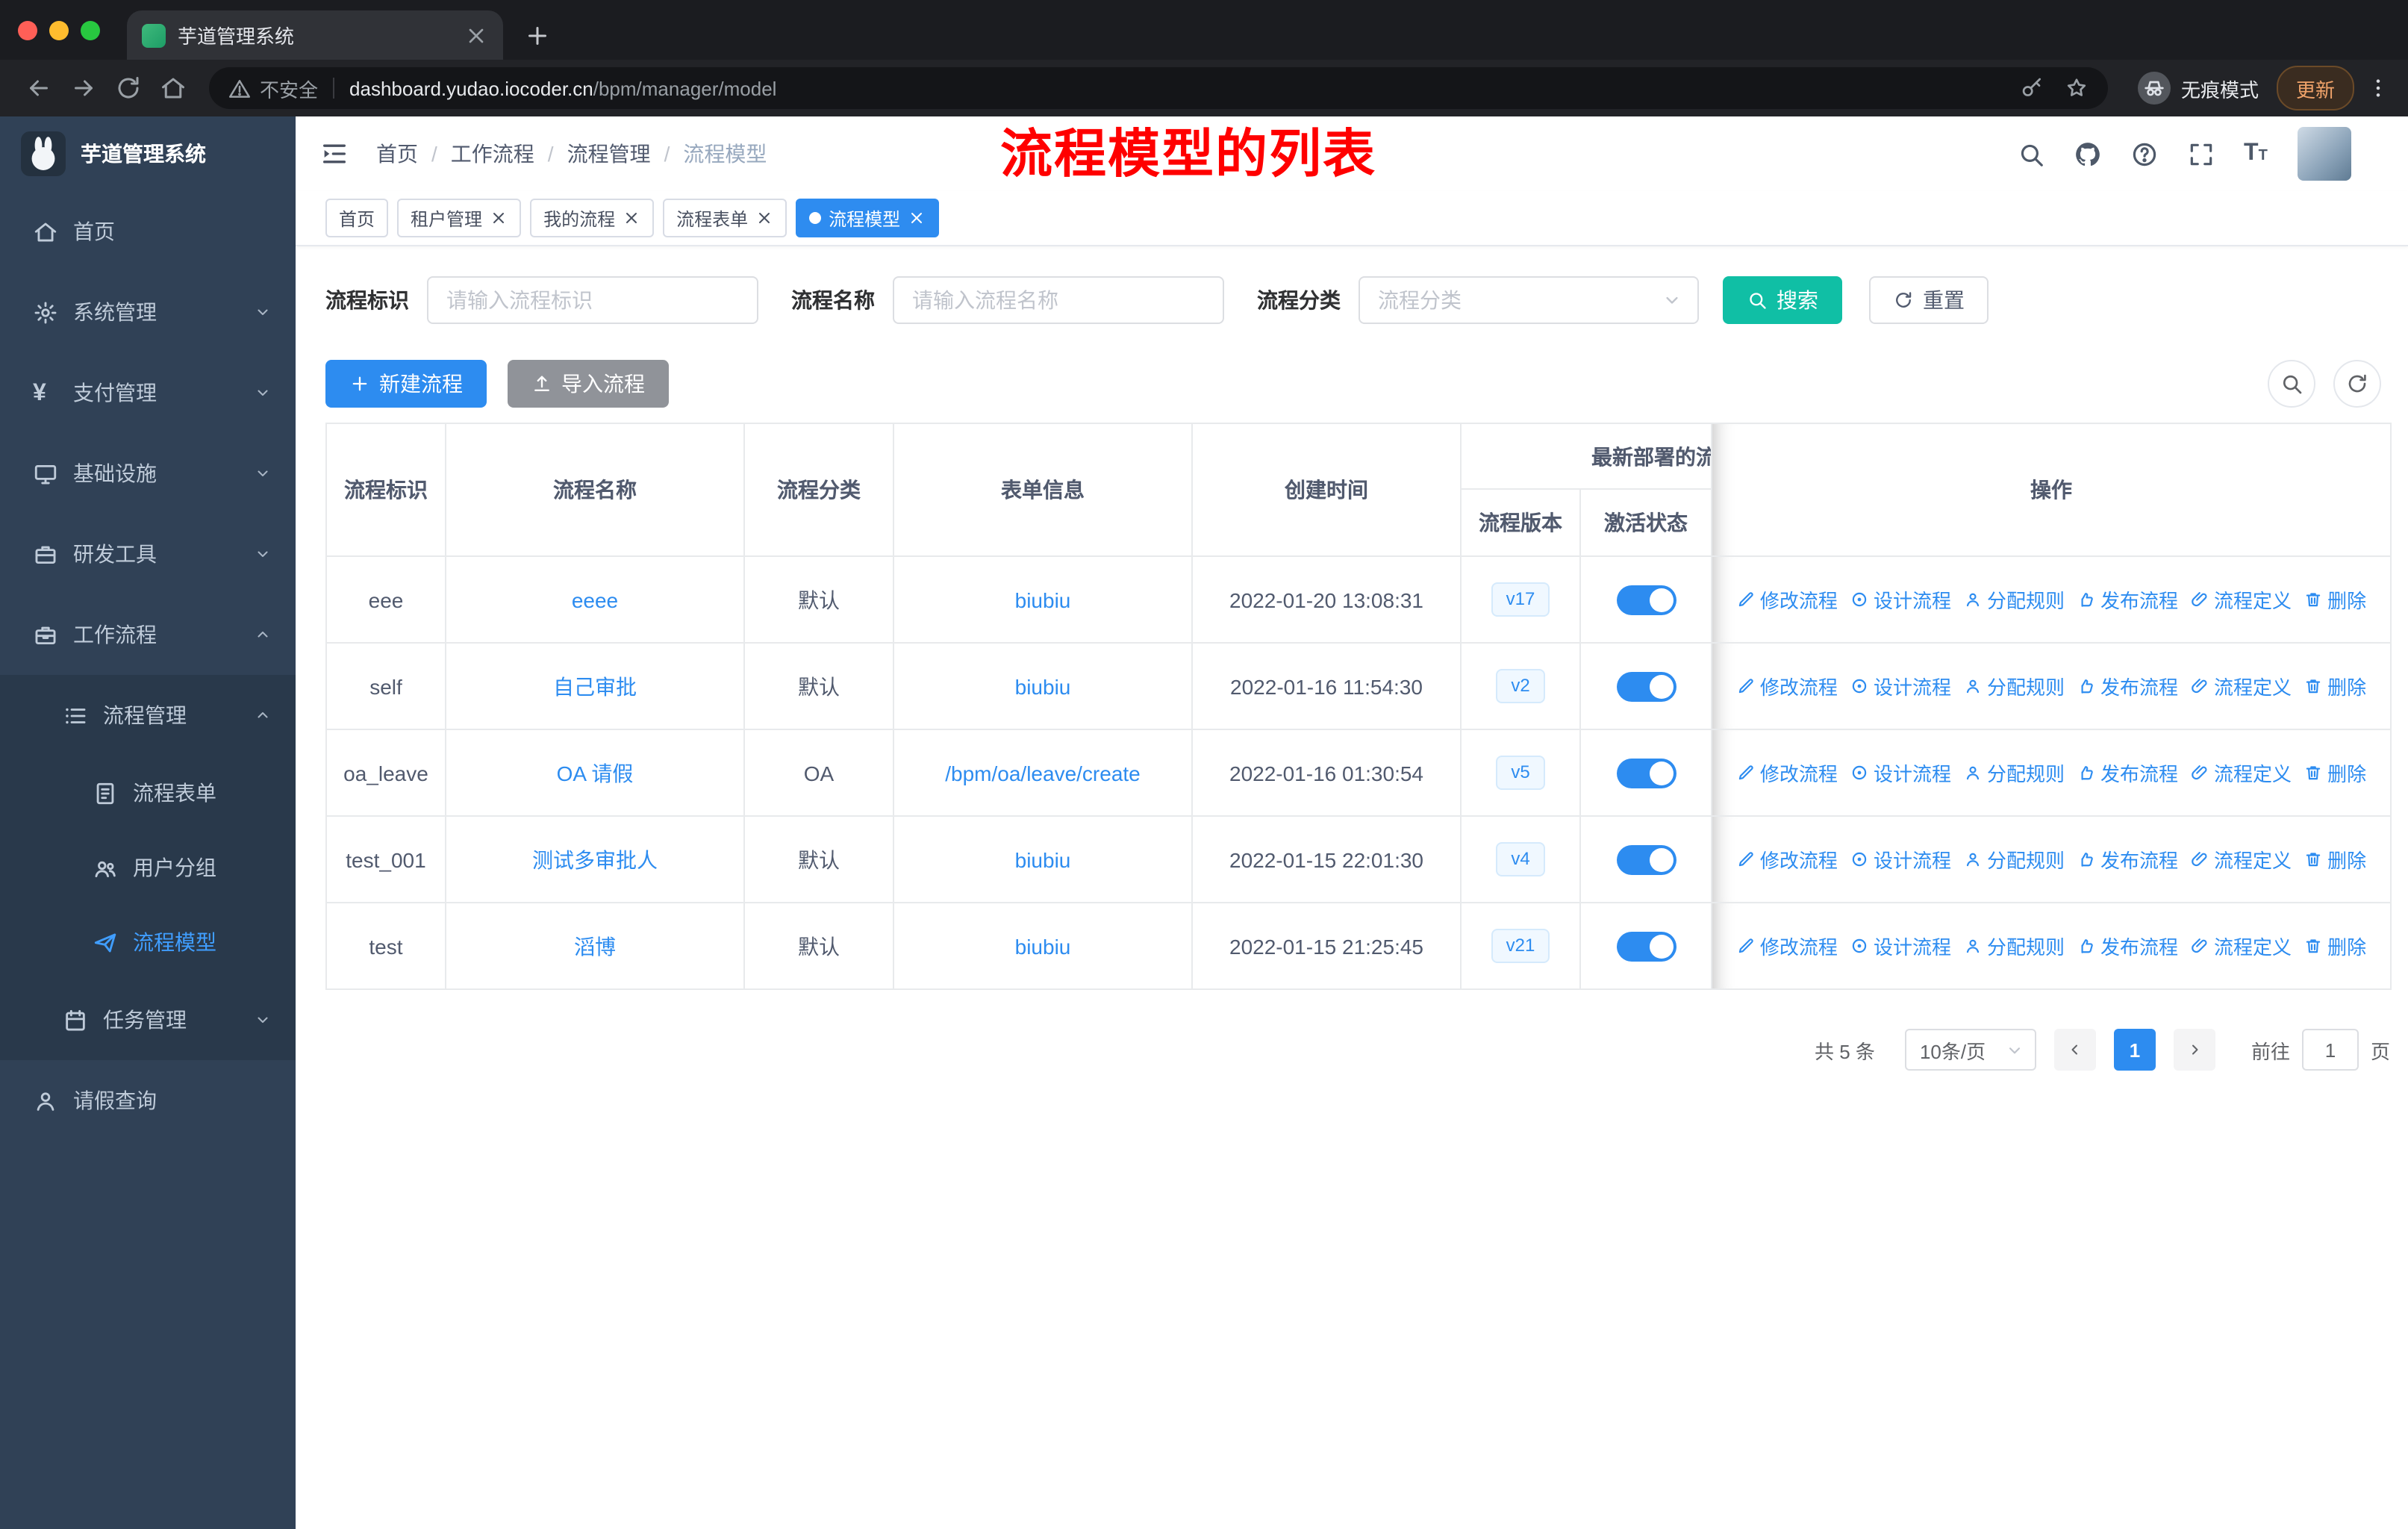  What do you see at coordinates (148, 867) in the screenshot?
I see `sidebar-item-user-group: 用户分组` at bounding box center [148, 867].